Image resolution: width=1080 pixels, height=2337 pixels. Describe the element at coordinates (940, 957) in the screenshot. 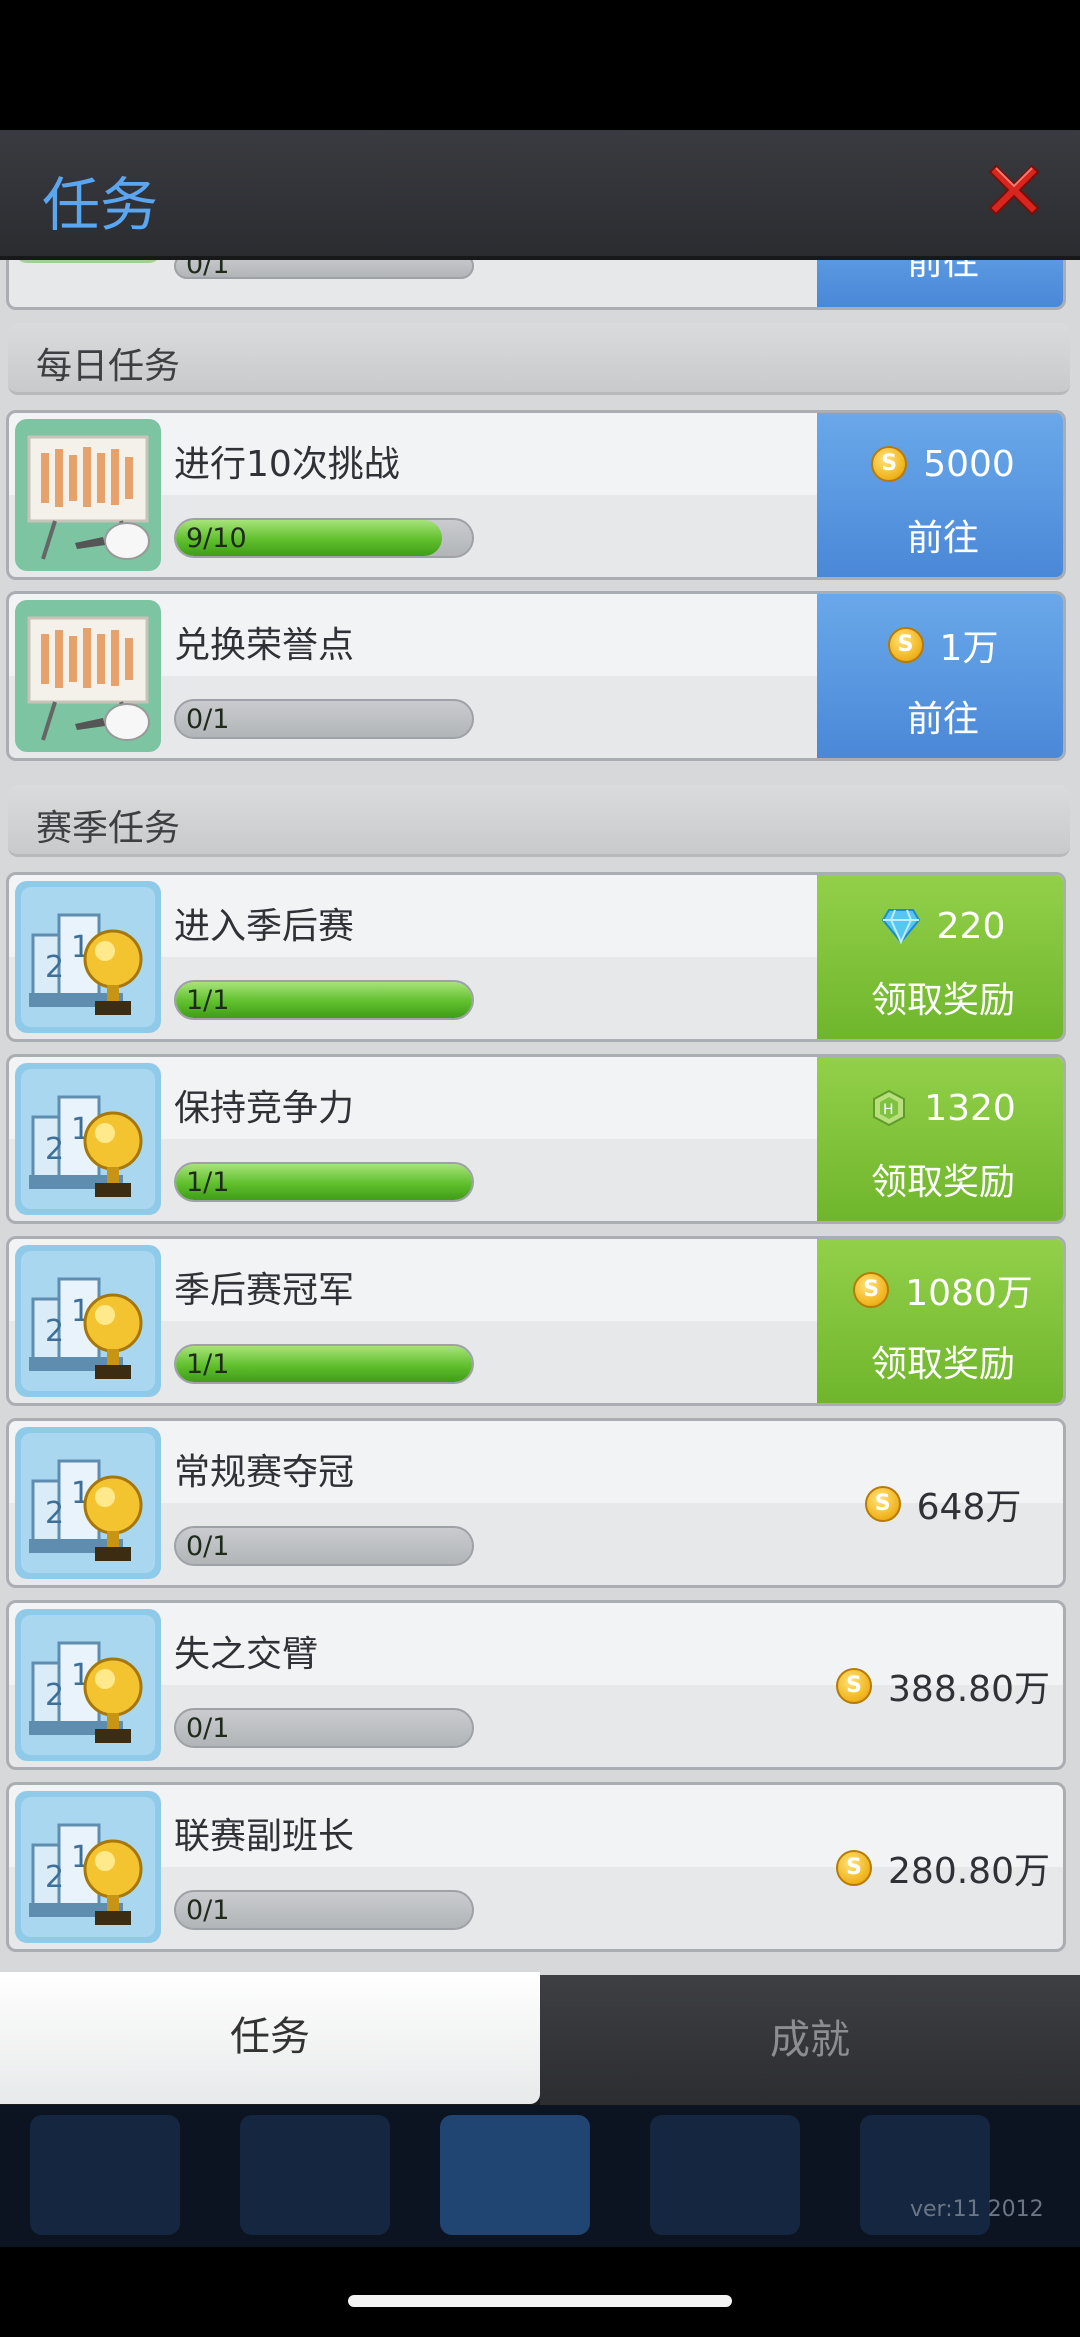

I see `claim-reward-button: 220 领取奖励` at that location.